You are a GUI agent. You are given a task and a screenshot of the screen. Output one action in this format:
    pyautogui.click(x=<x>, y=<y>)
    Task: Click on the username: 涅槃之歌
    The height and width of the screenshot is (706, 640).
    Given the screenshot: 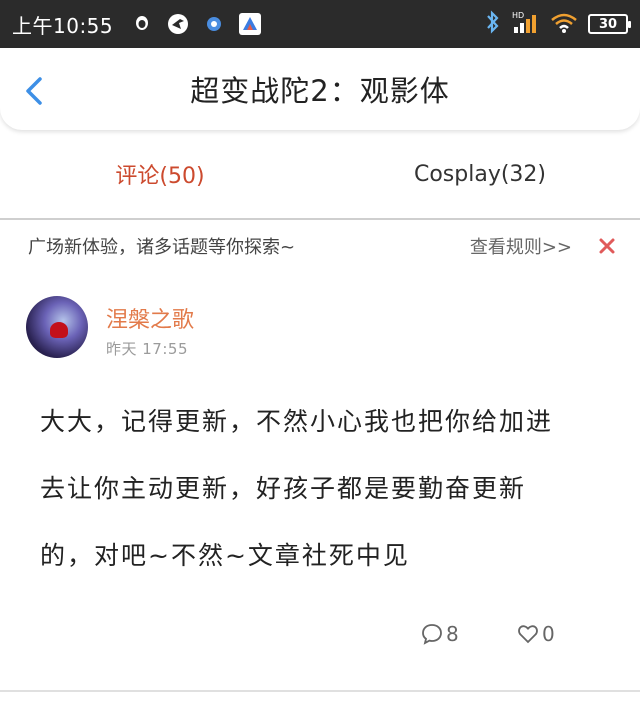 What is the action you would take?
    pyautogui.click(x=150, y=318)
    